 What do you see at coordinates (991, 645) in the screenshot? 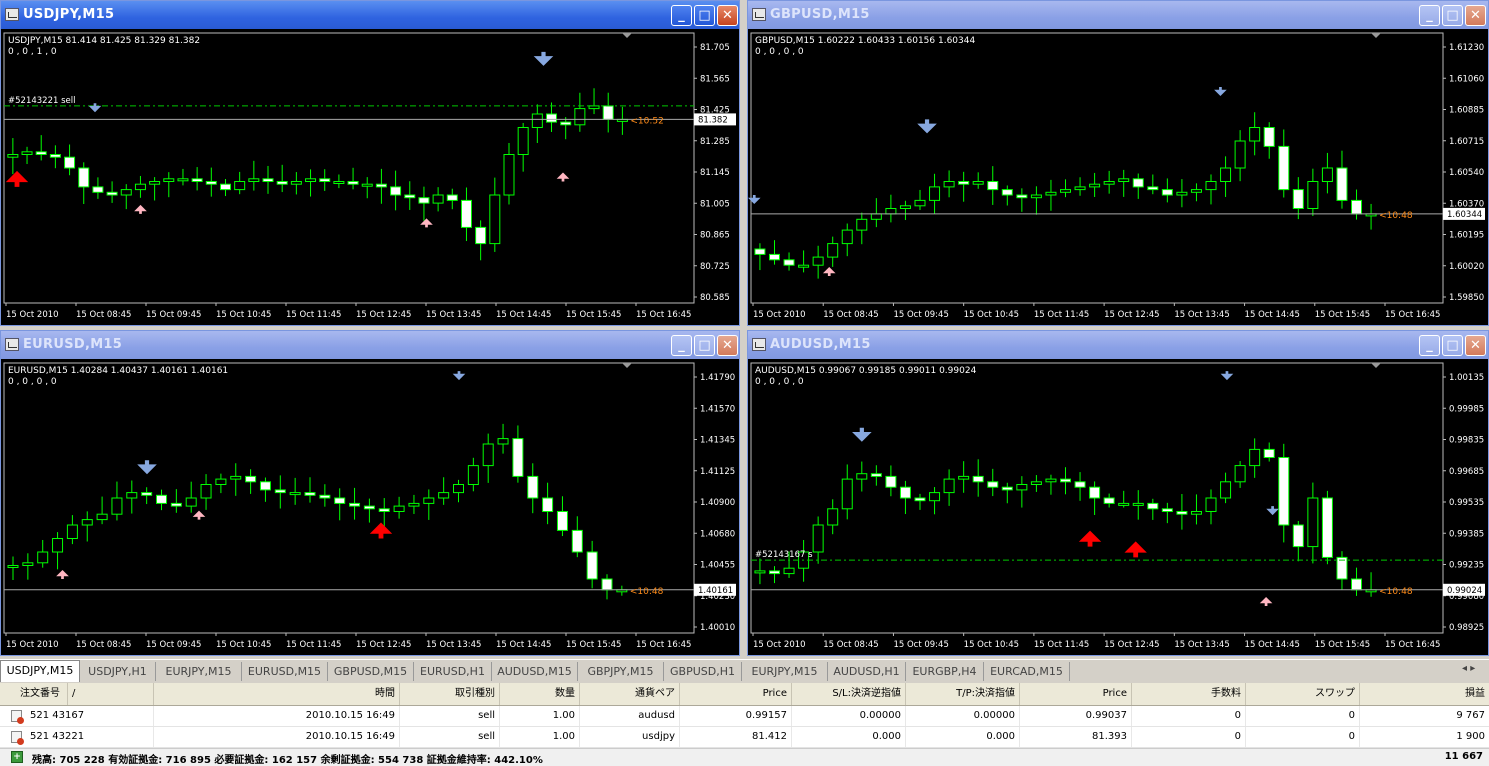
I see `x-axis-label: 15 Oct 10:45` at bounding box center [991, 645].